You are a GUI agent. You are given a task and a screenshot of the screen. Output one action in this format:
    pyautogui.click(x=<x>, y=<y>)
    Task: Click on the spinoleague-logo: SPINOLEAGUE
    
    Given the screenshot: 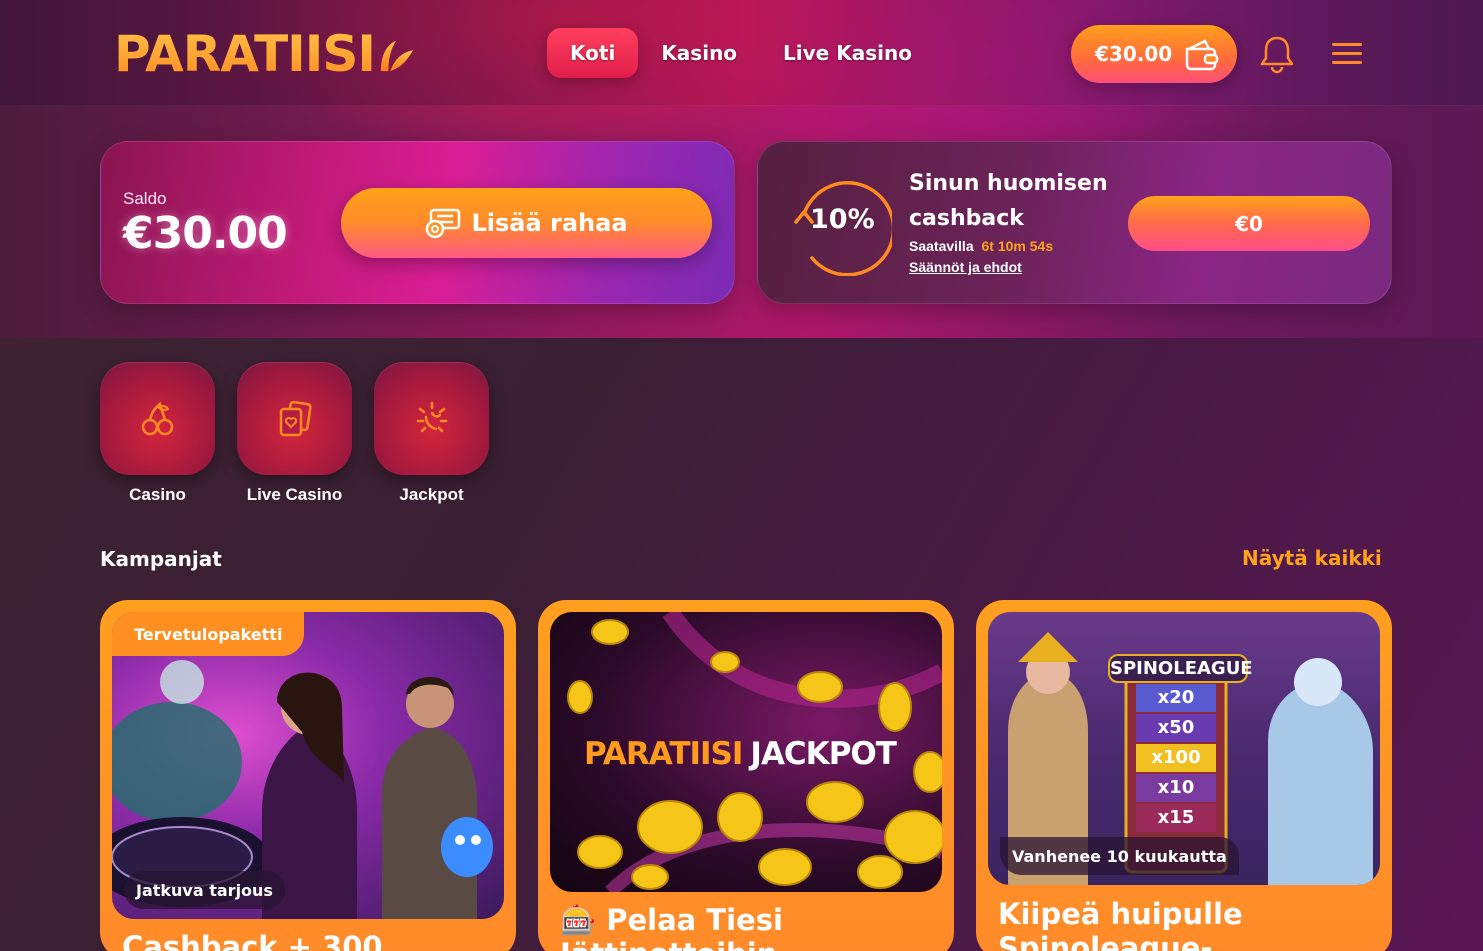 What is the action you would take?
    pyautogui.click(x=1180, y=668)
    